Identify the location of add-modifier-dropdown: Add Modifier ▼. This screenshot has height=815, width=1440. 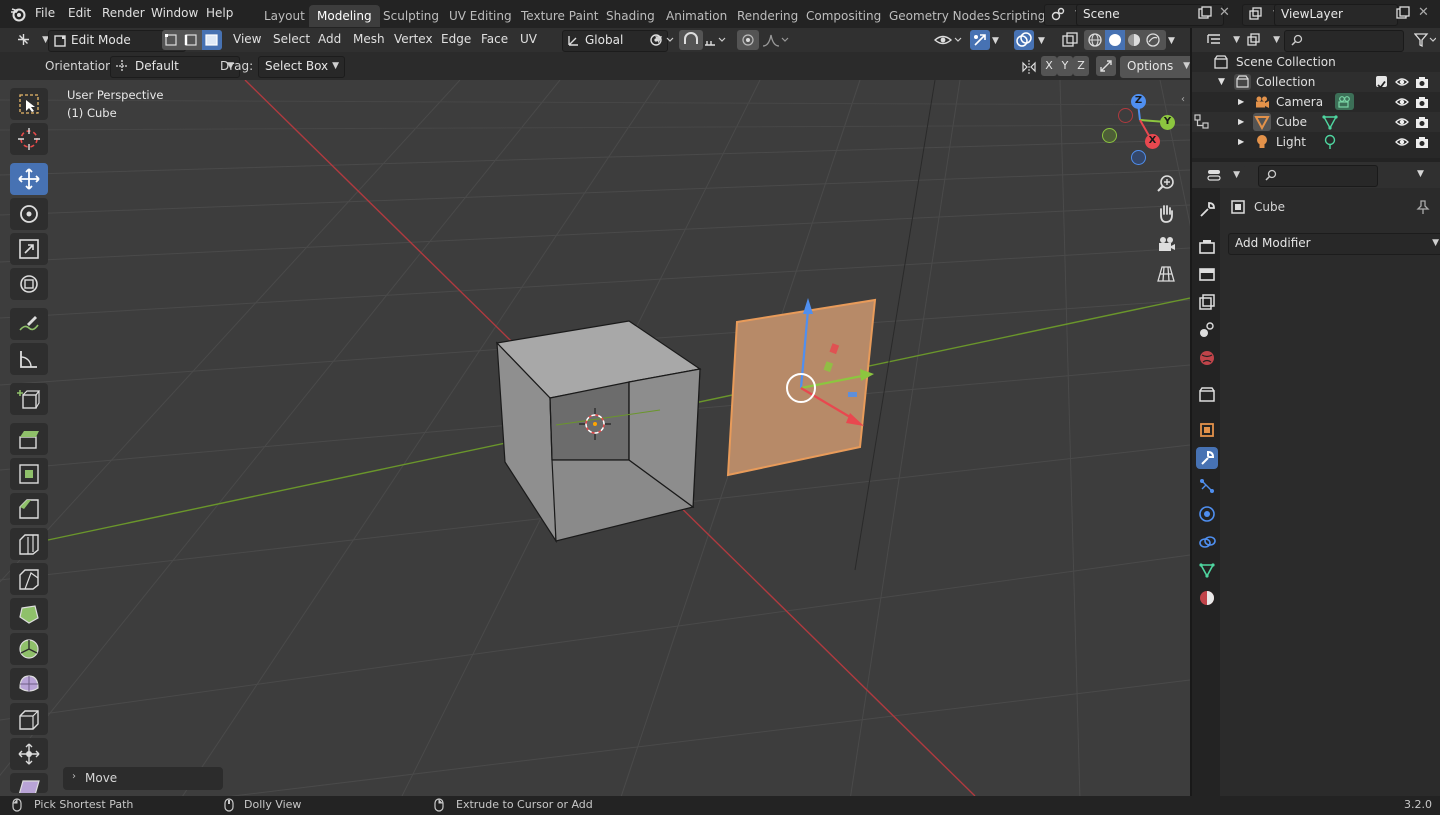
(1334, 244).